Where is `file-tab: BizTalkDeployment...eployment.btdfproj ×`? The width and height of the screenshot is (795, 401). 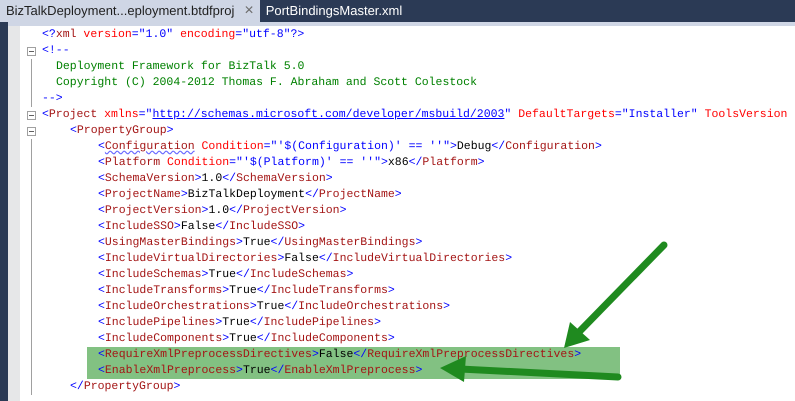
file-tab: BizTalkDeployment...eployment.btdfproj × is located at coordinates (130, 11).